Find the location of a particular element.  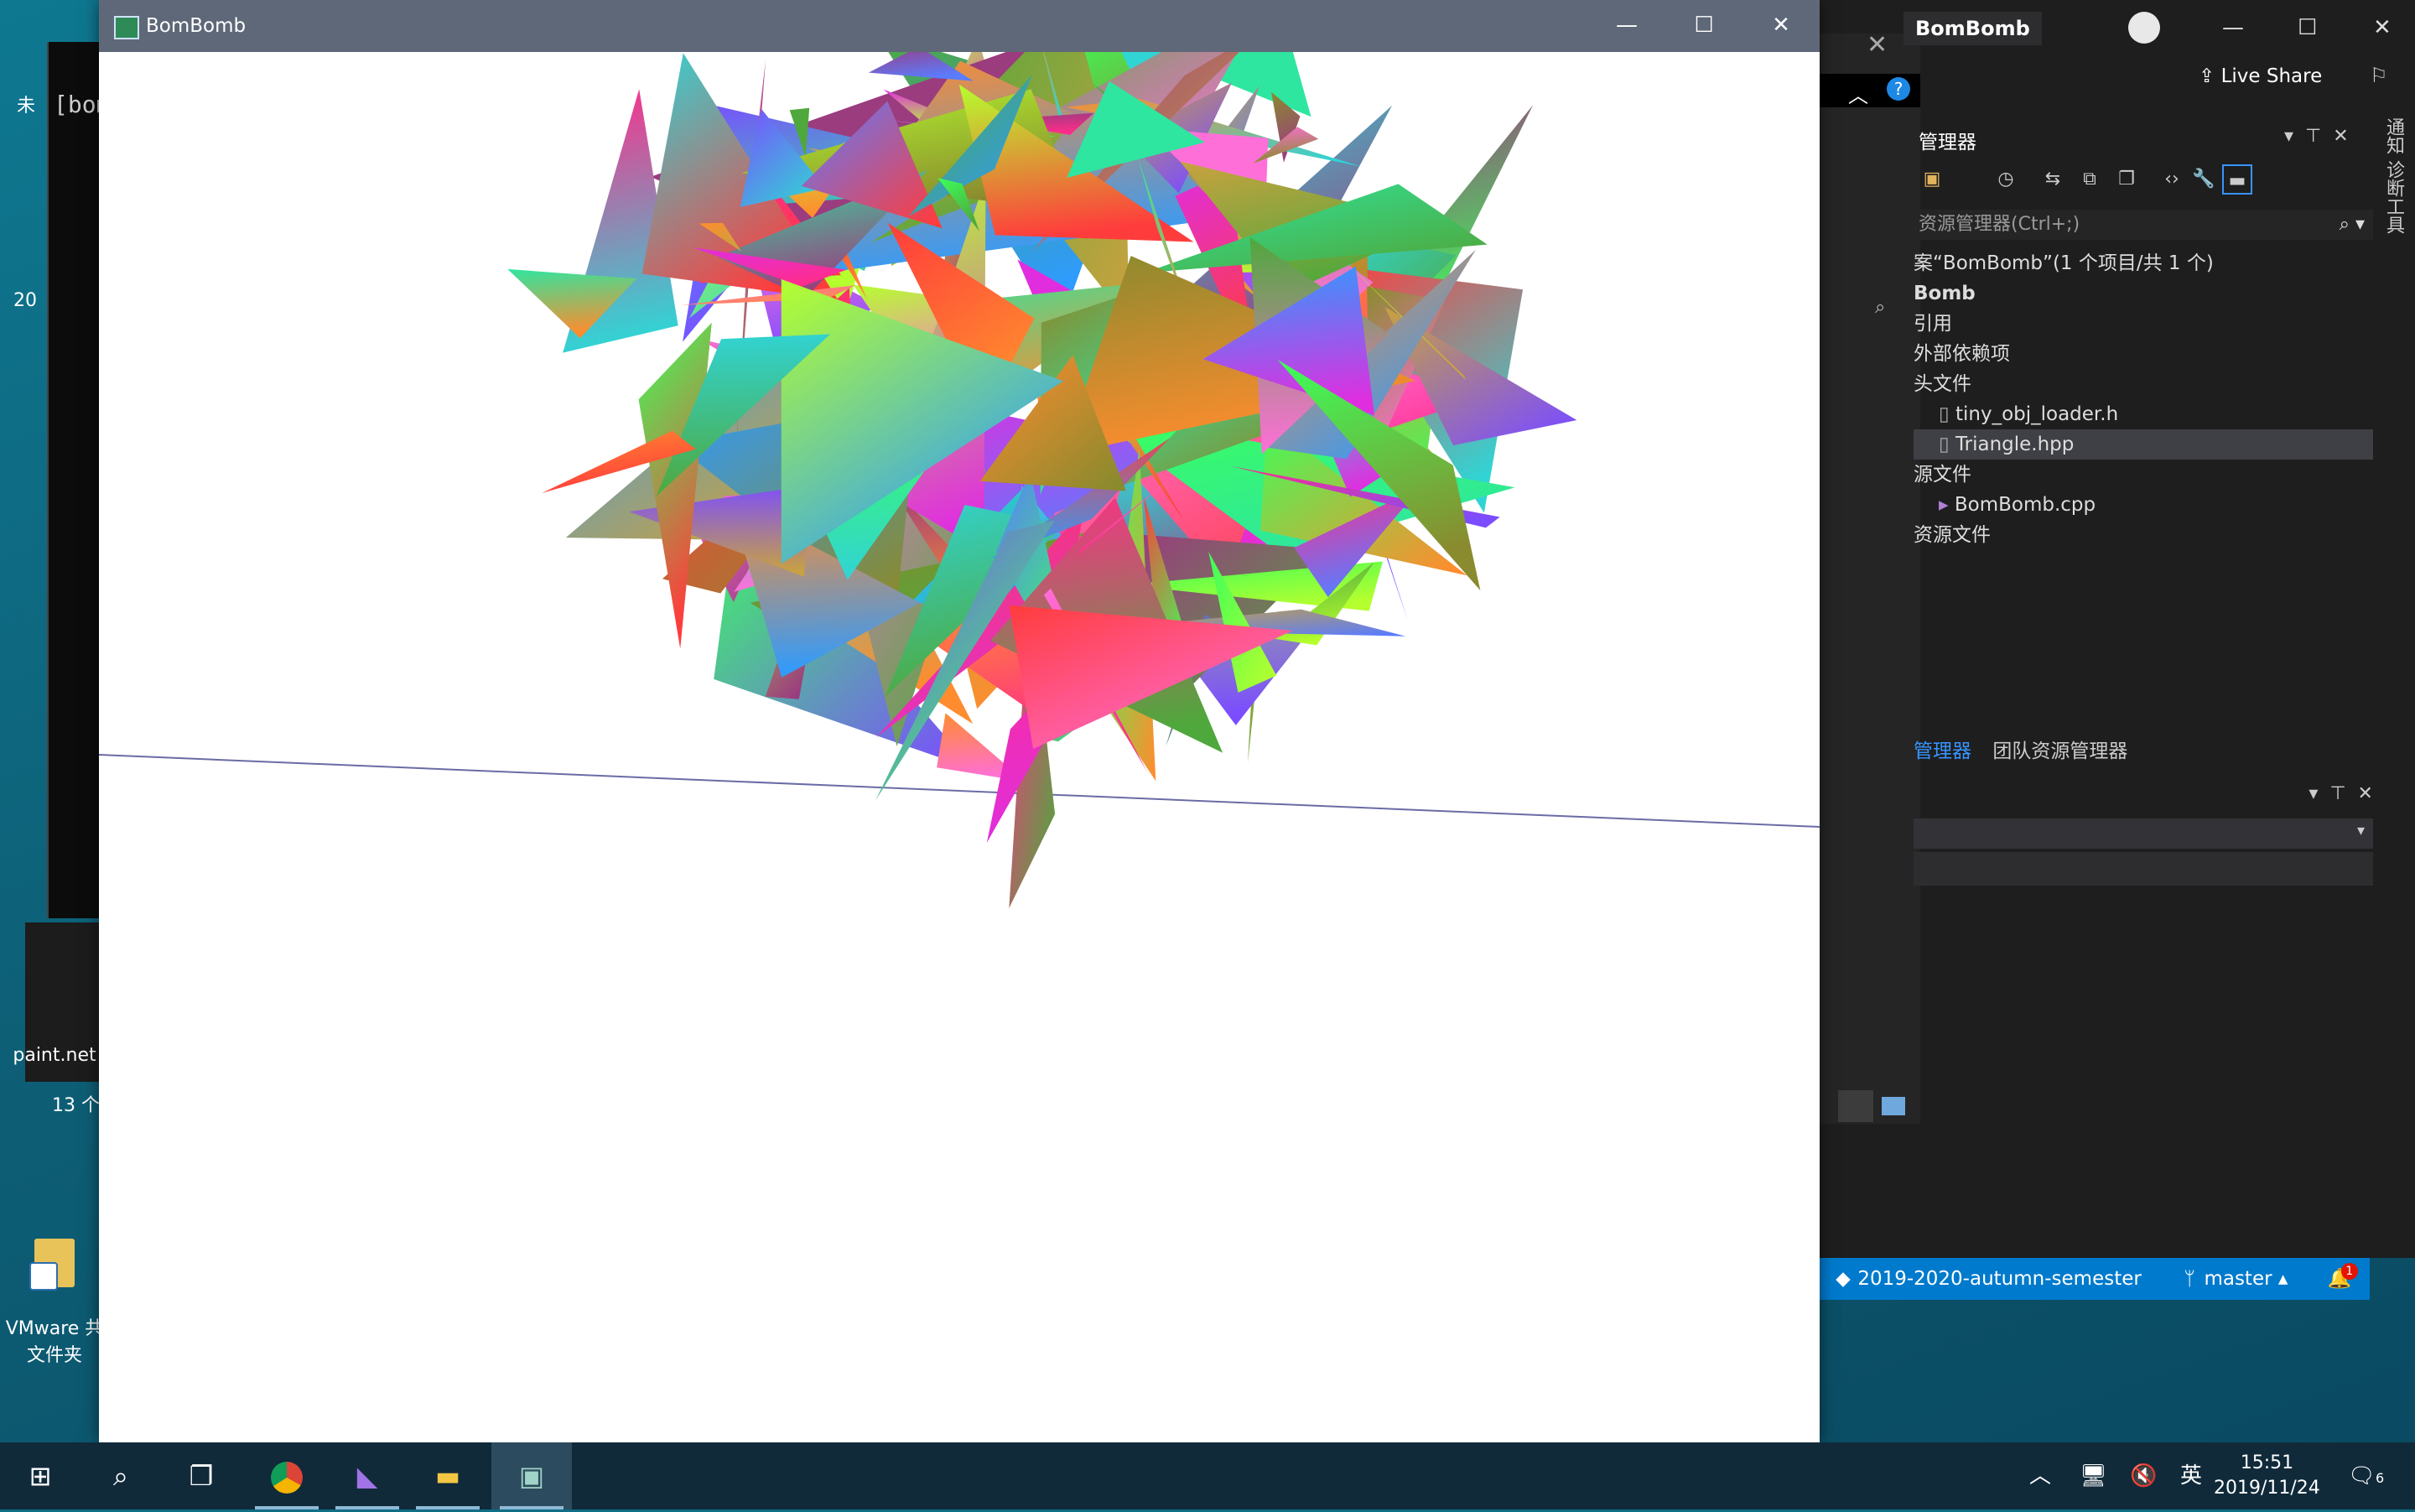

ime-indicator: 英 is located at coordinates (2191, 1475).